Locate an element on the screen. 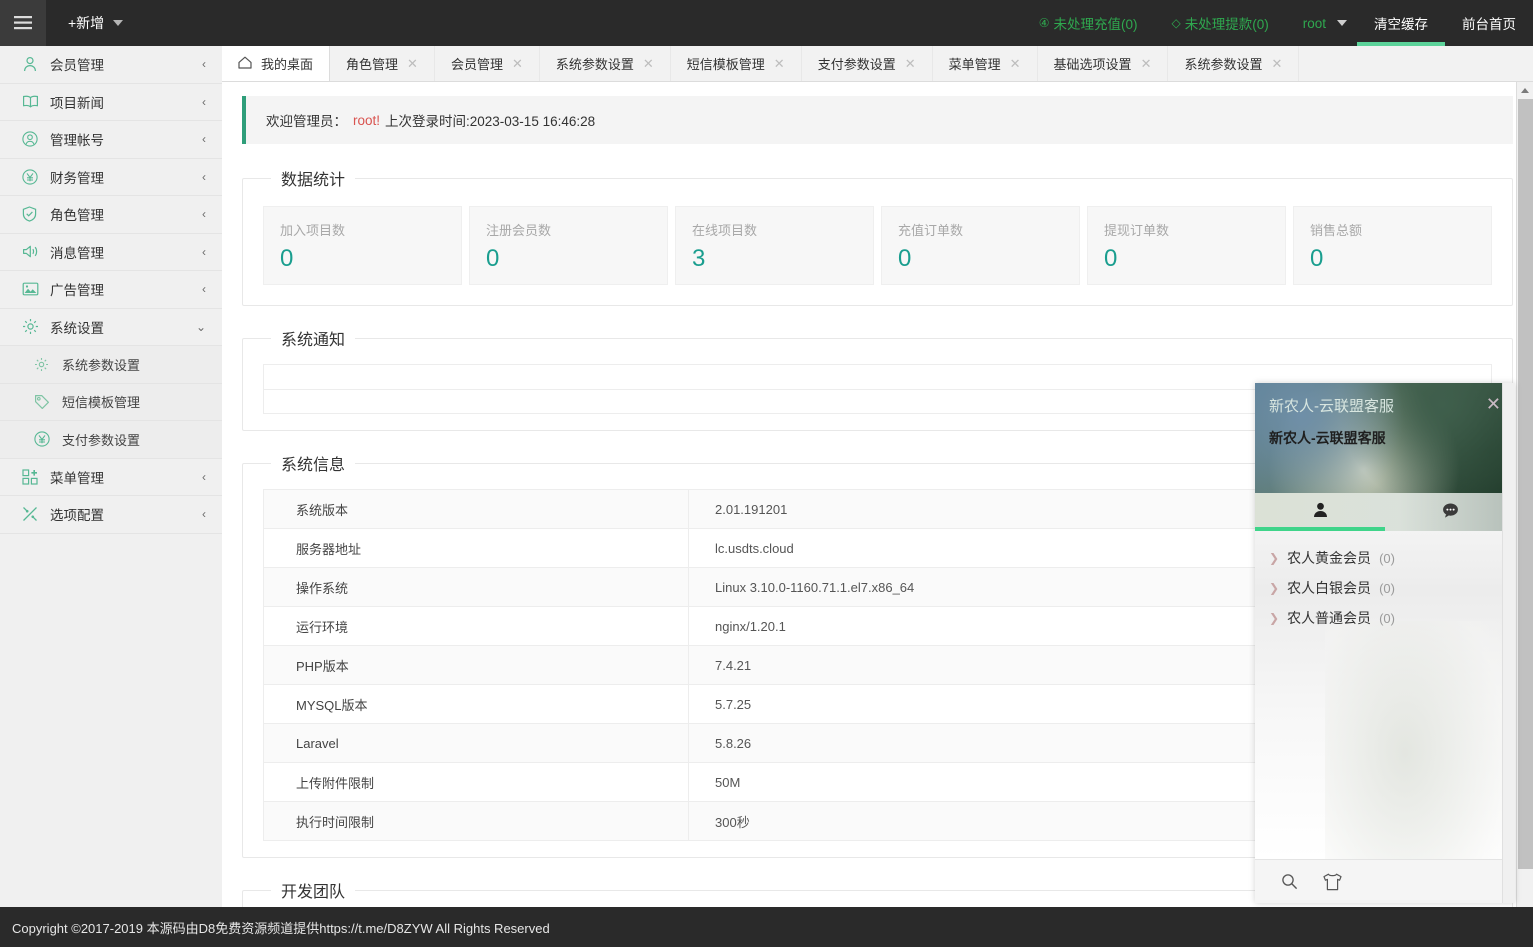 Image resolution: width=1533 pixels, height=947 pixels. tab-label: 基础选项设置 is located at coordinates (1092, 64).